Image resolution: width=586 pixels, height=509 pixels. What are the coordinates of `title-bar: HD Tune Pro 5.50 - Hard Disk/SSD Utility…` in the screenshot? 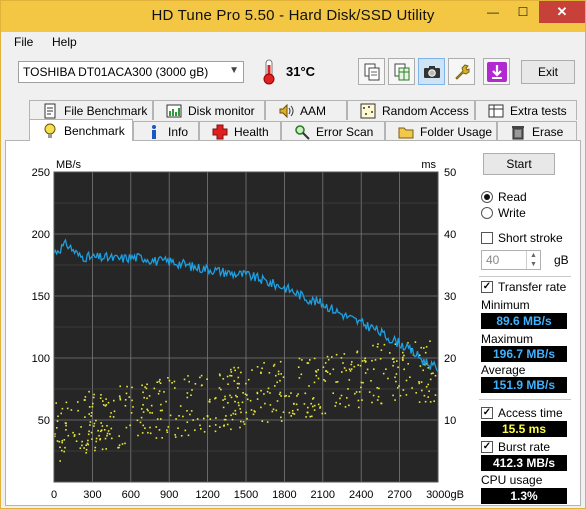 It's located at (293, 16).